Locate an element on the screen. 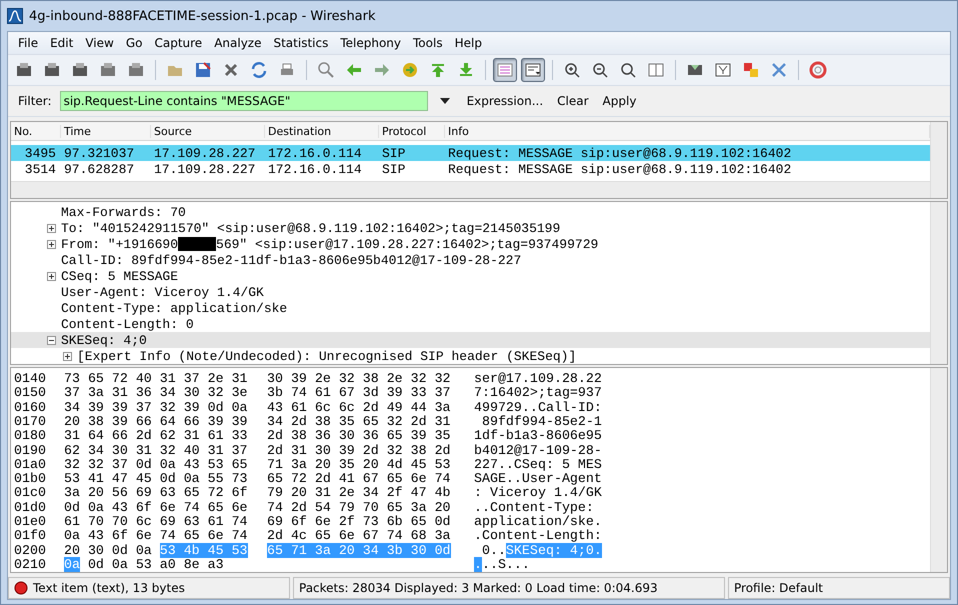 This screenshot has height=605, width=958. detail-text: Call-ID: 89fdf994-85e2-11df-b1a3-8606e95b4012@17-109-28-227 is located at coordinates (291, 260).